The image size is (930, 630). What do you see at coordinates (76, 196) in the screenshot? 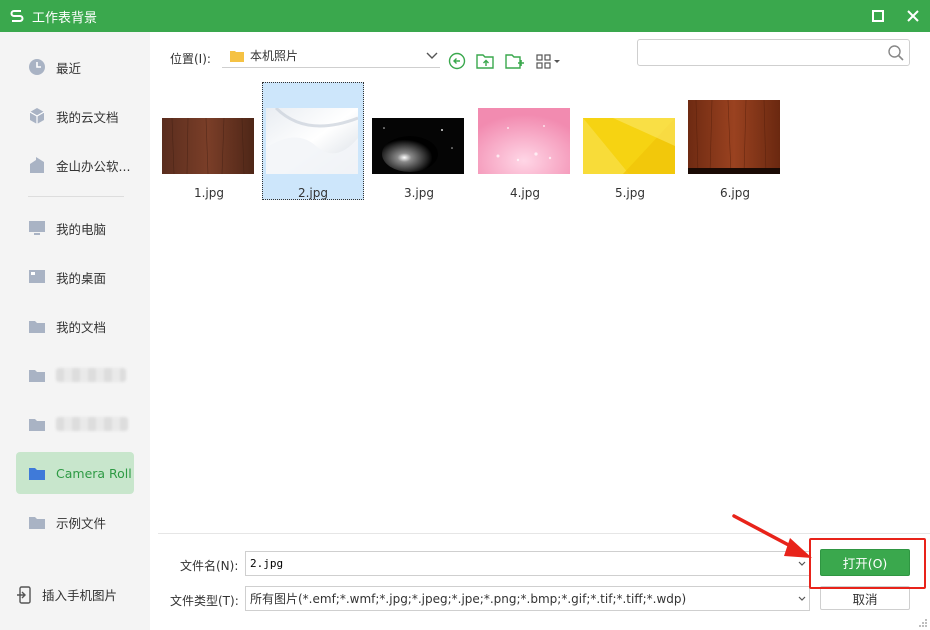
I see `sidebar-divider` at bounding box center [76, 196].